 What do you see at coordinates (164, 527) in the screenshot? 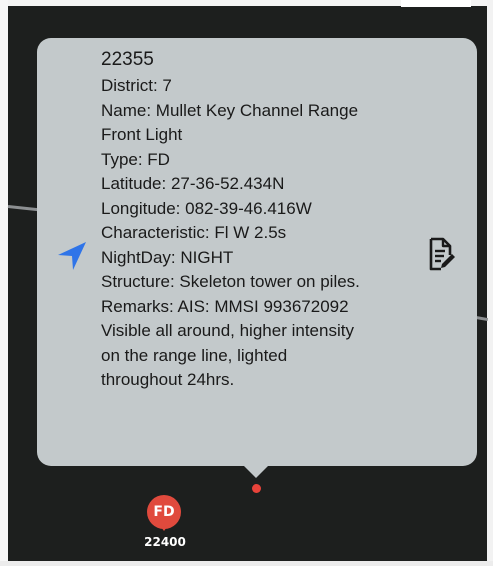
I see `marker-pin-tail` at bounding box center [164, 527].